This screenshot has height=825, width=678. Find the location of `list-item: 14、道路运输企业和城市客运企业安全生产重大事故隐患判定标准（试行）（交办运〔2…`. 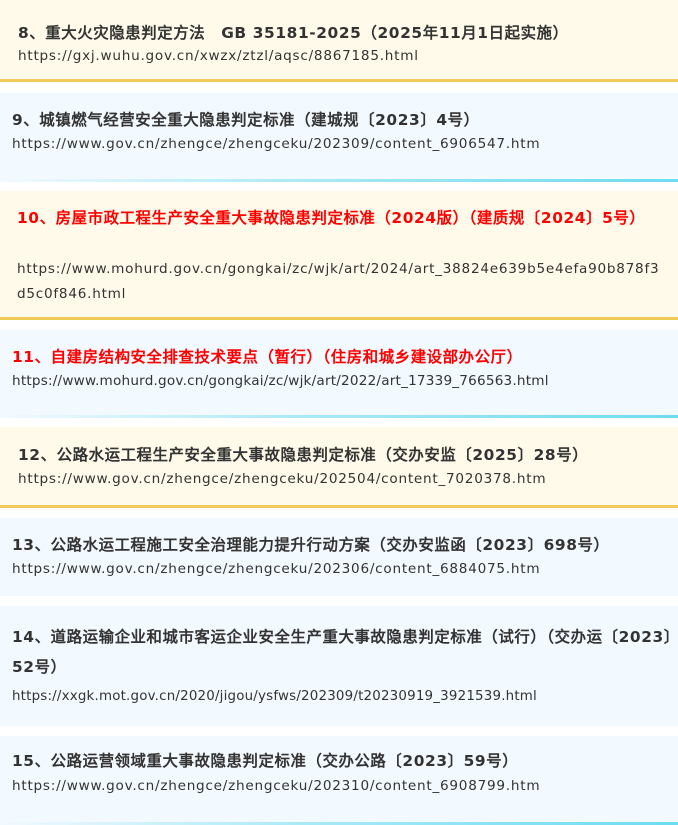

list-item: 14、道路运输企业和城市客运企业安全生产重大事故隐患判定标准（试行）（交办运〔2… is located at coordinates (339, 666).